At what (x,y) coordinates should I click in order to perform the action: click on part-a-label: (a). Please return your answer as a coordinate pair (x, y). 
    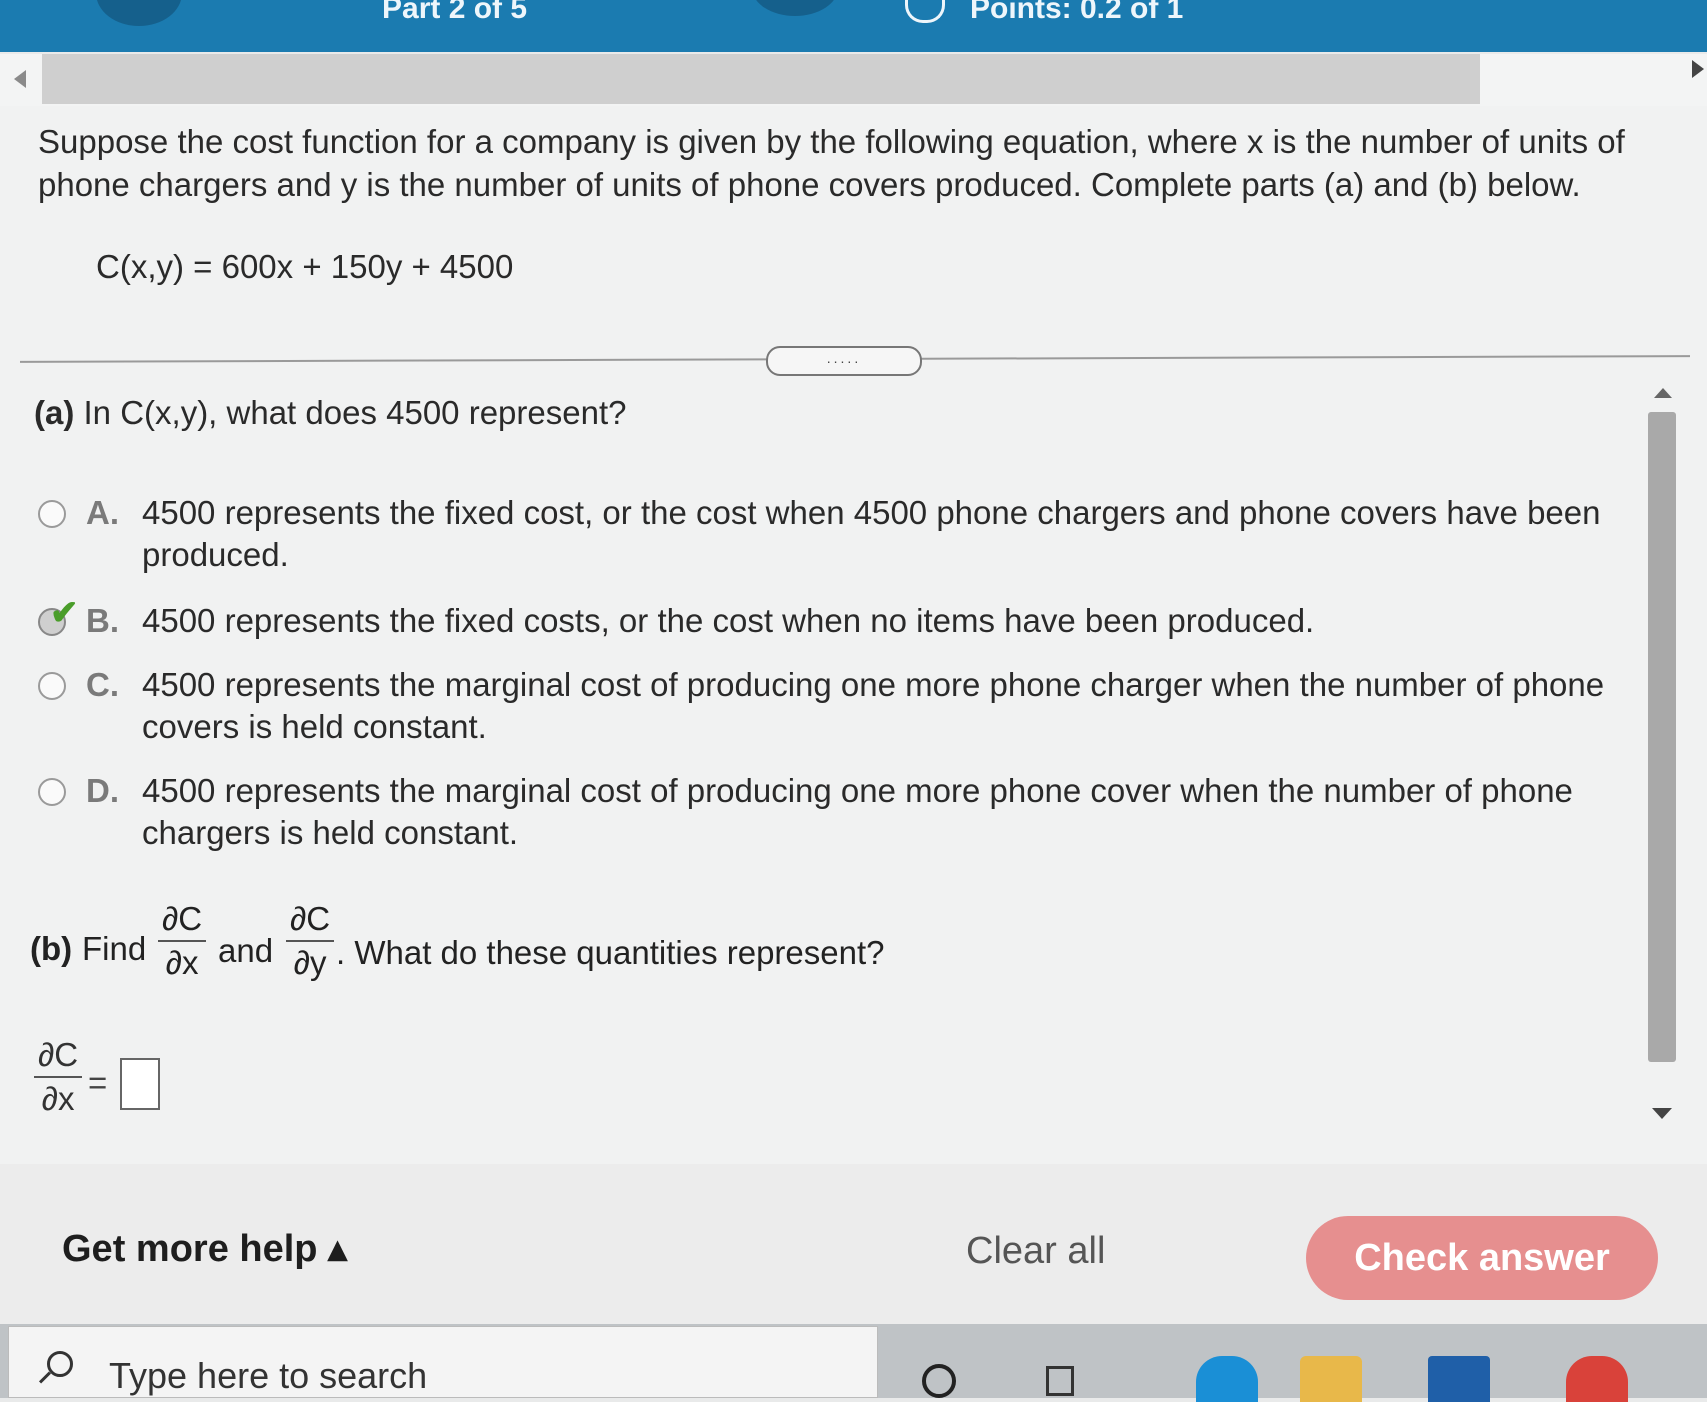
    Looking at the image, I should click on (54, 412).